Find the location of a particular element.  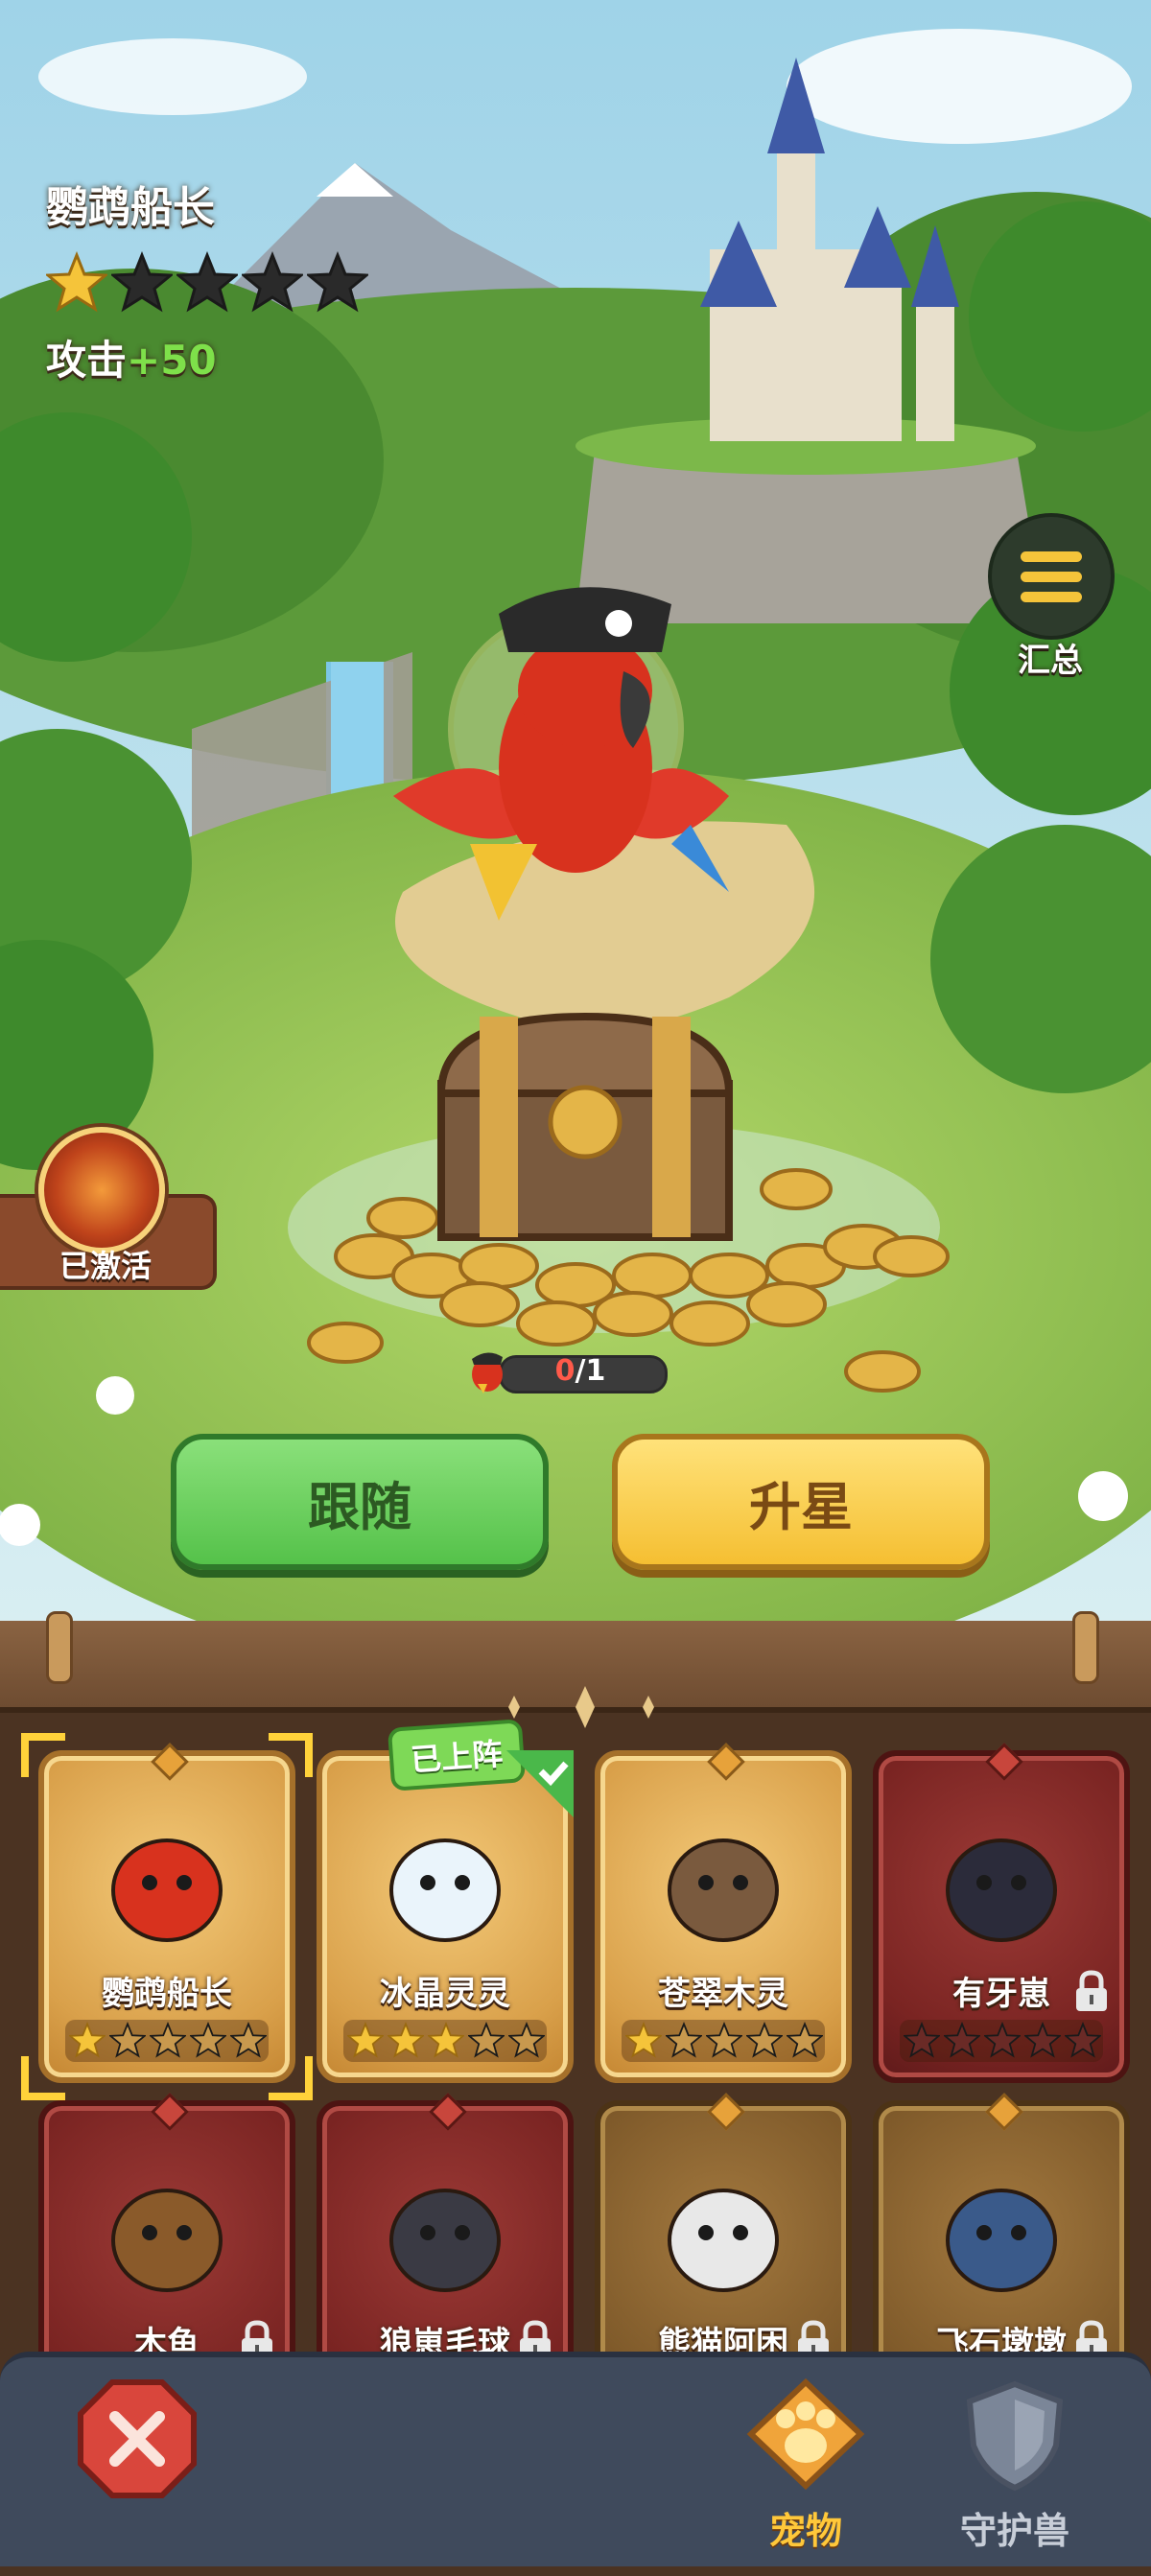

ice-spirit-icon is located at coordinates (445, 1890).